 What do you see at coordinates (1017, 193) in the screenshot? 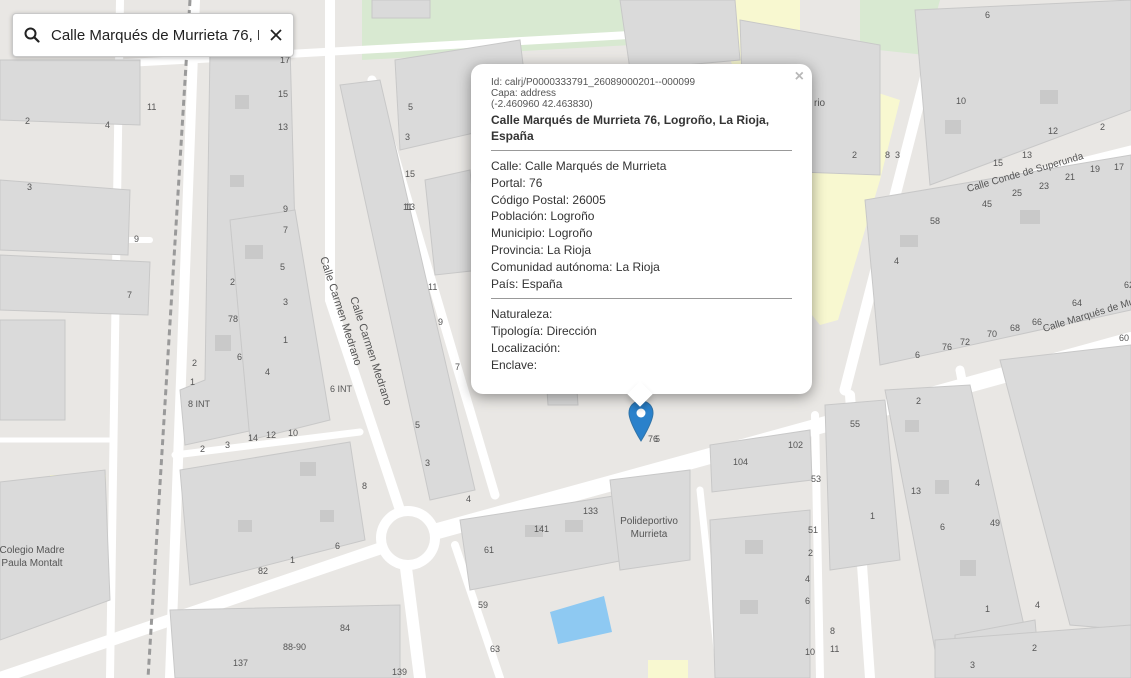
I see `house-number: 25` at bounding box center [1017, 193].